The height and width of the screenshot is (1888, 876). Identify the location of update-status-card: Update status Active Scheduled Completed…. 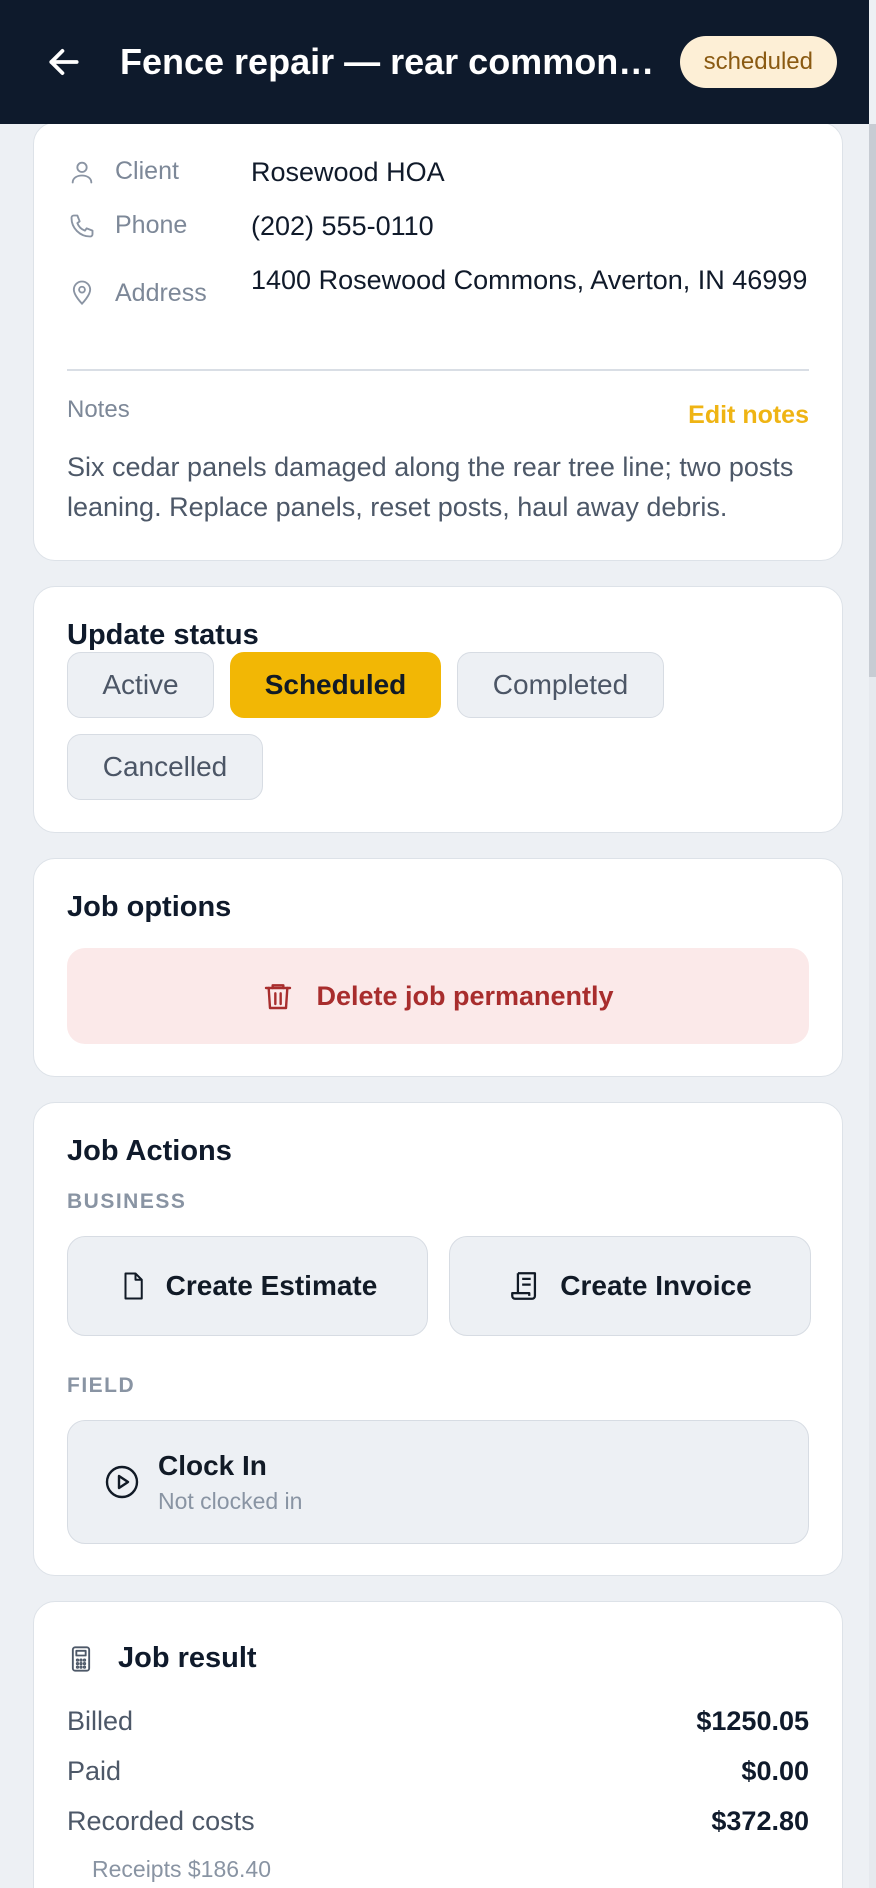
(438, 709).